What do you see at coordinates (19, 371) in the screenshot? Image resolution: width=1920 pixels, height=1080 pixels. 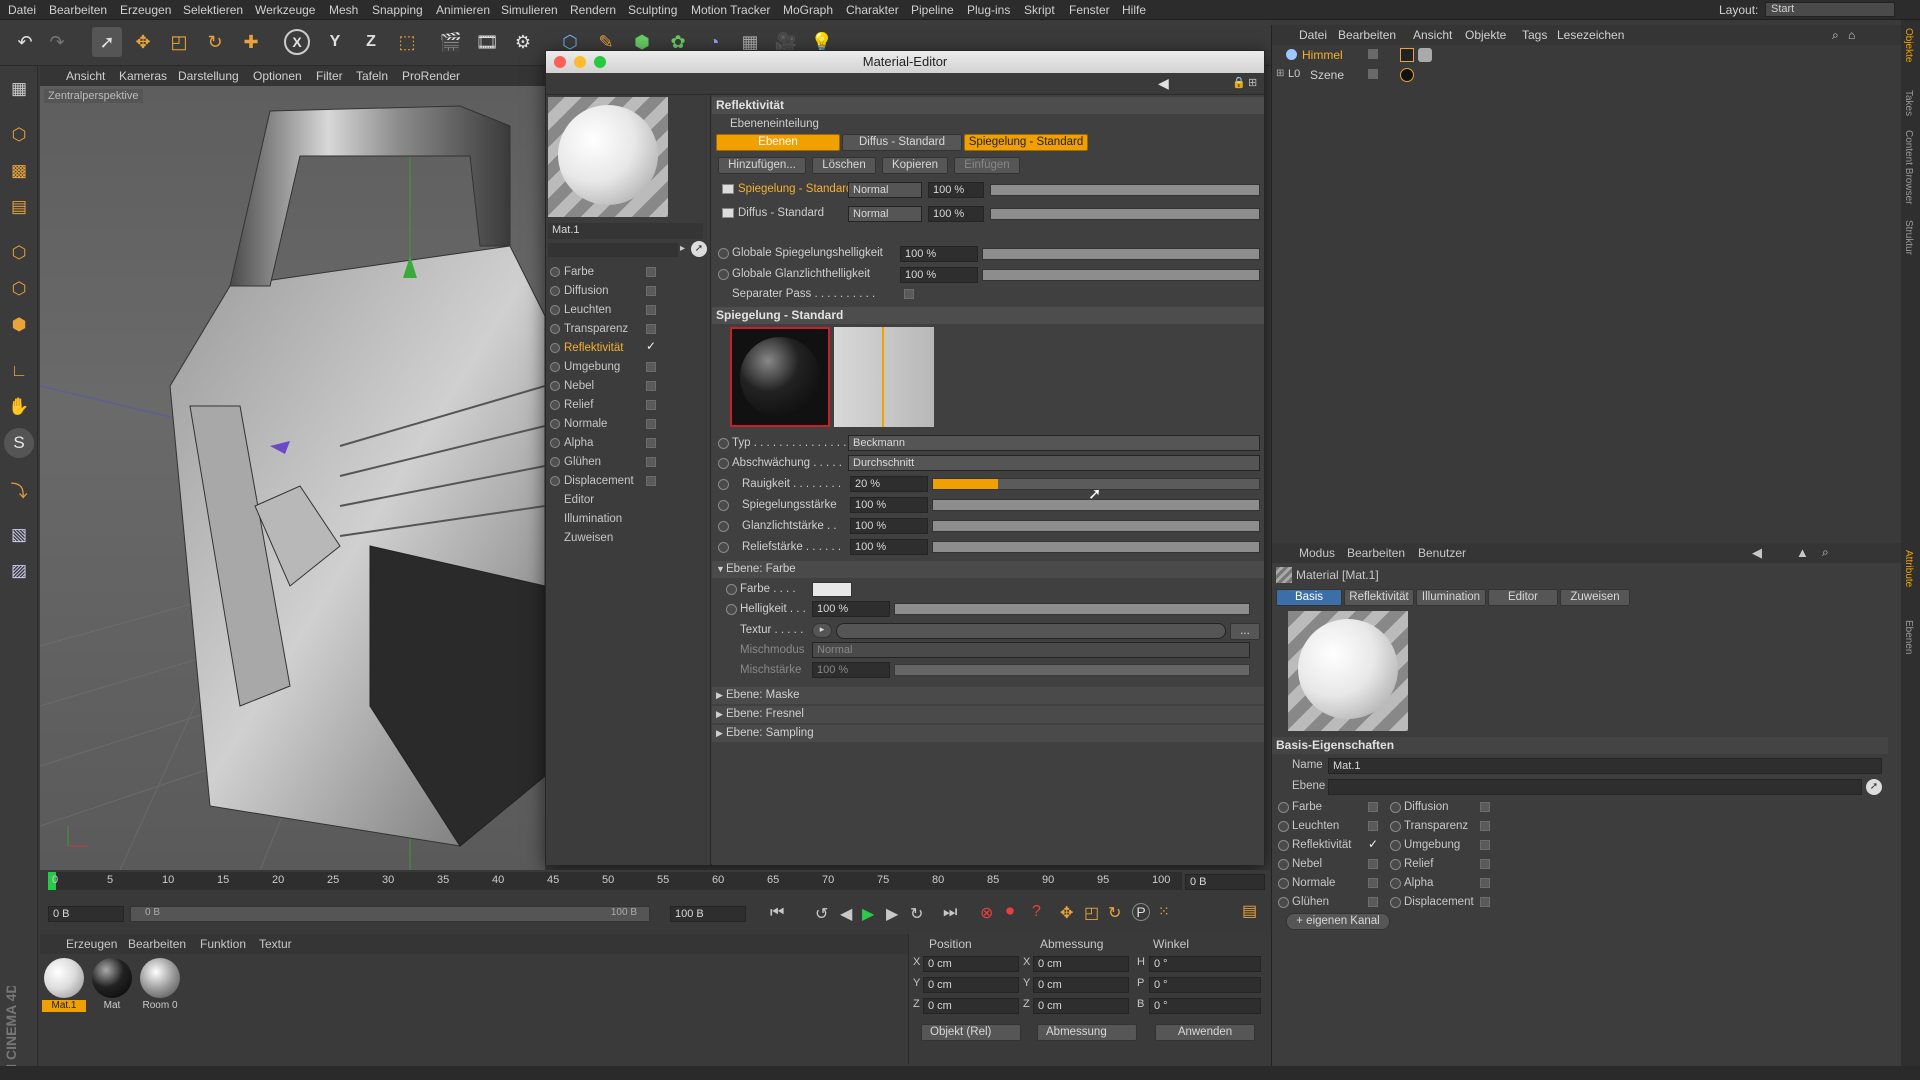 I see `axis-mode-icon: ∟` at bounding box center [19, 371].